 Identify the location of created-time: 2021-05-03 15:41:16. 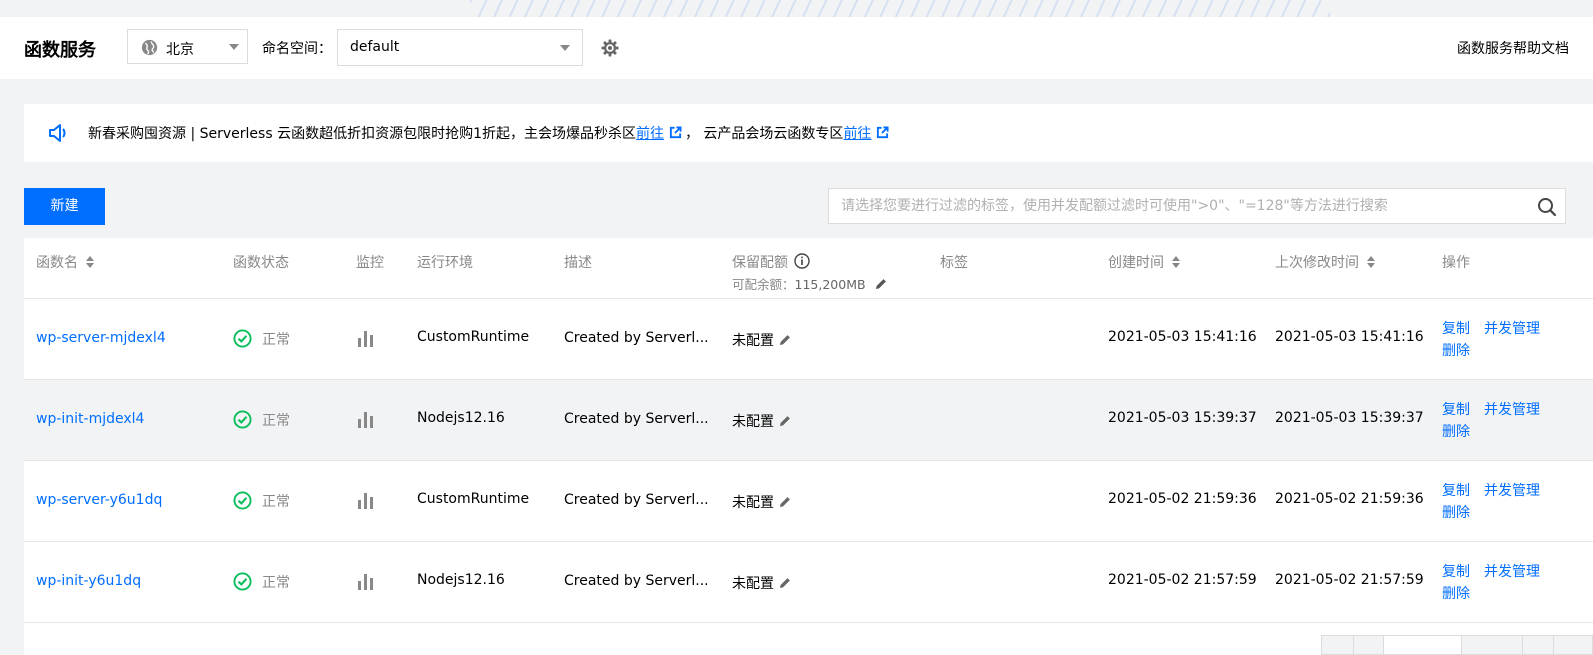
(1182, 337).